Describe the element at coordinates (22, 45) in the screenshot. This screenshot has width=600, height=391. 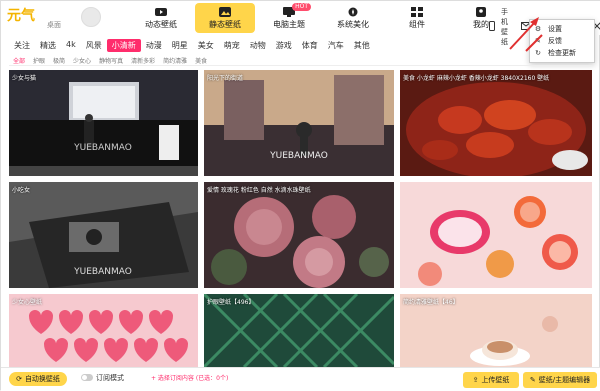
I see `category-follow: 关注` at that location.